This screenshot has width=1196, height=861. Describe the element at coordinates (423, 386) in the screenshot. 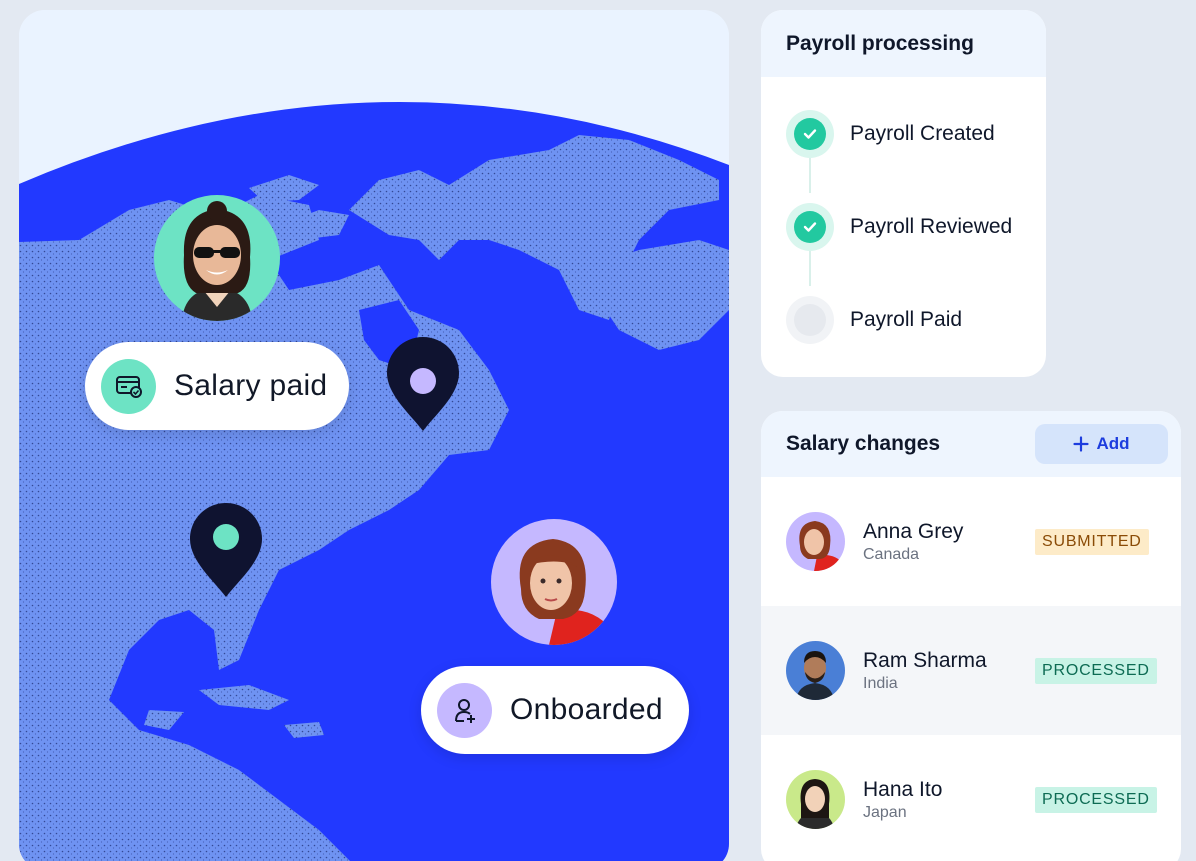

I see `map-pin-lavender` at that location.